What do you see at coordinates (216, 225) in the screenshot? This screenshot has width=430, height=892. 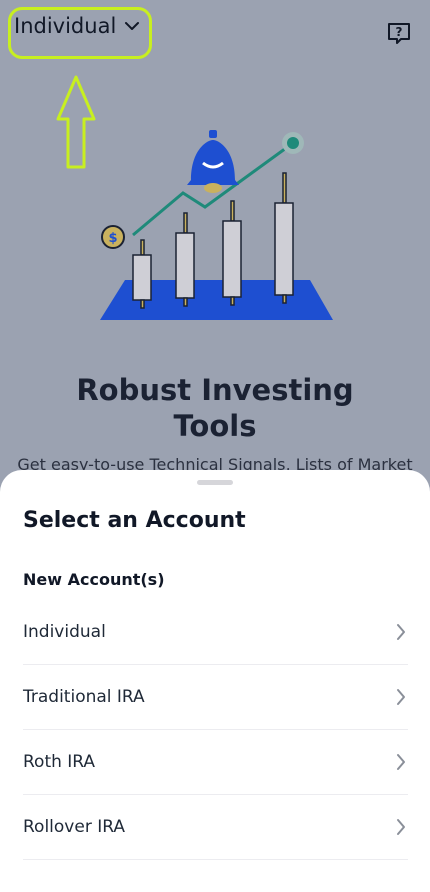 I see `investing-tools-illustration: $` at bounding box center [216, 225].